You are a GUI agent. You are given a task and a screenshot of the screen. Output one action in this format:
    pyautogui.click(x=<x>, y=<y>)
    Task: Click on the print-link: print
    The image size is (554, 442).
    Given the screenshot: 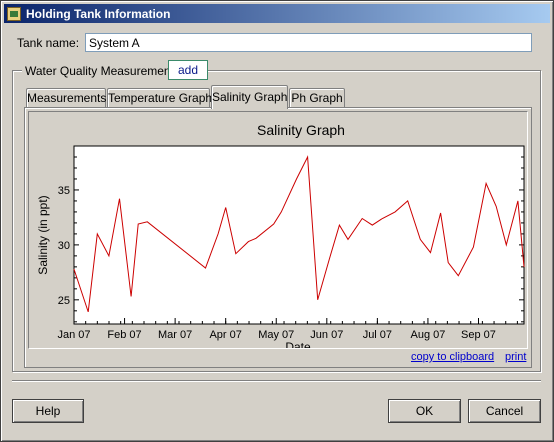 What is the action you would take?
    pyautogui.click(x=515, y=357)
    